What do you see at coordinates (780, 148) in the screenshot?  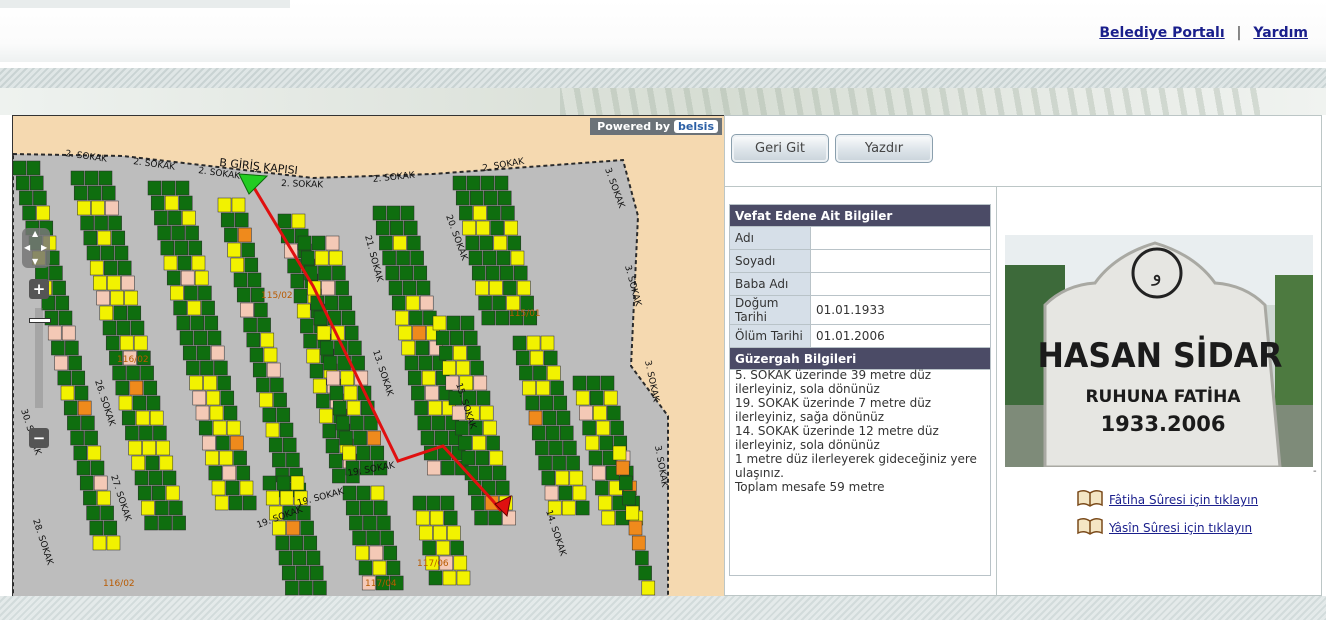 I see `back-button: Geri Git` at bounding box center [780, 148].